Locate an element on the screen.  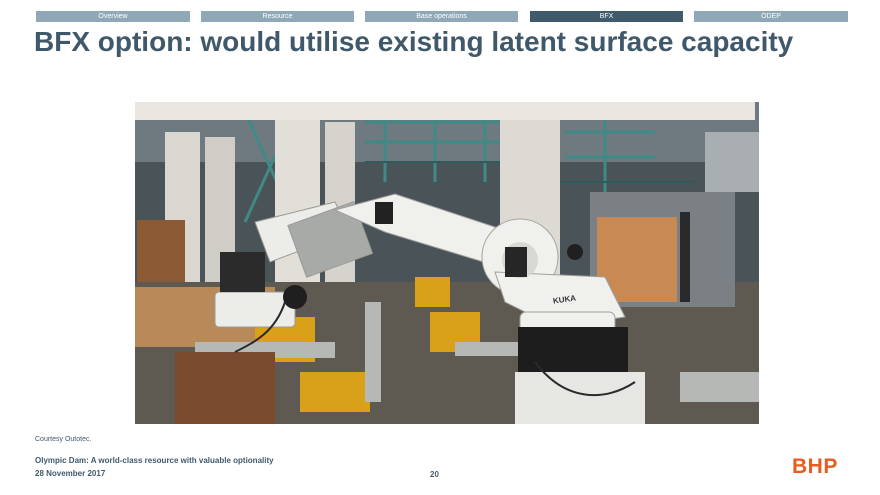
tab-base-operations: Base operations is located at coordinates (441, 16).